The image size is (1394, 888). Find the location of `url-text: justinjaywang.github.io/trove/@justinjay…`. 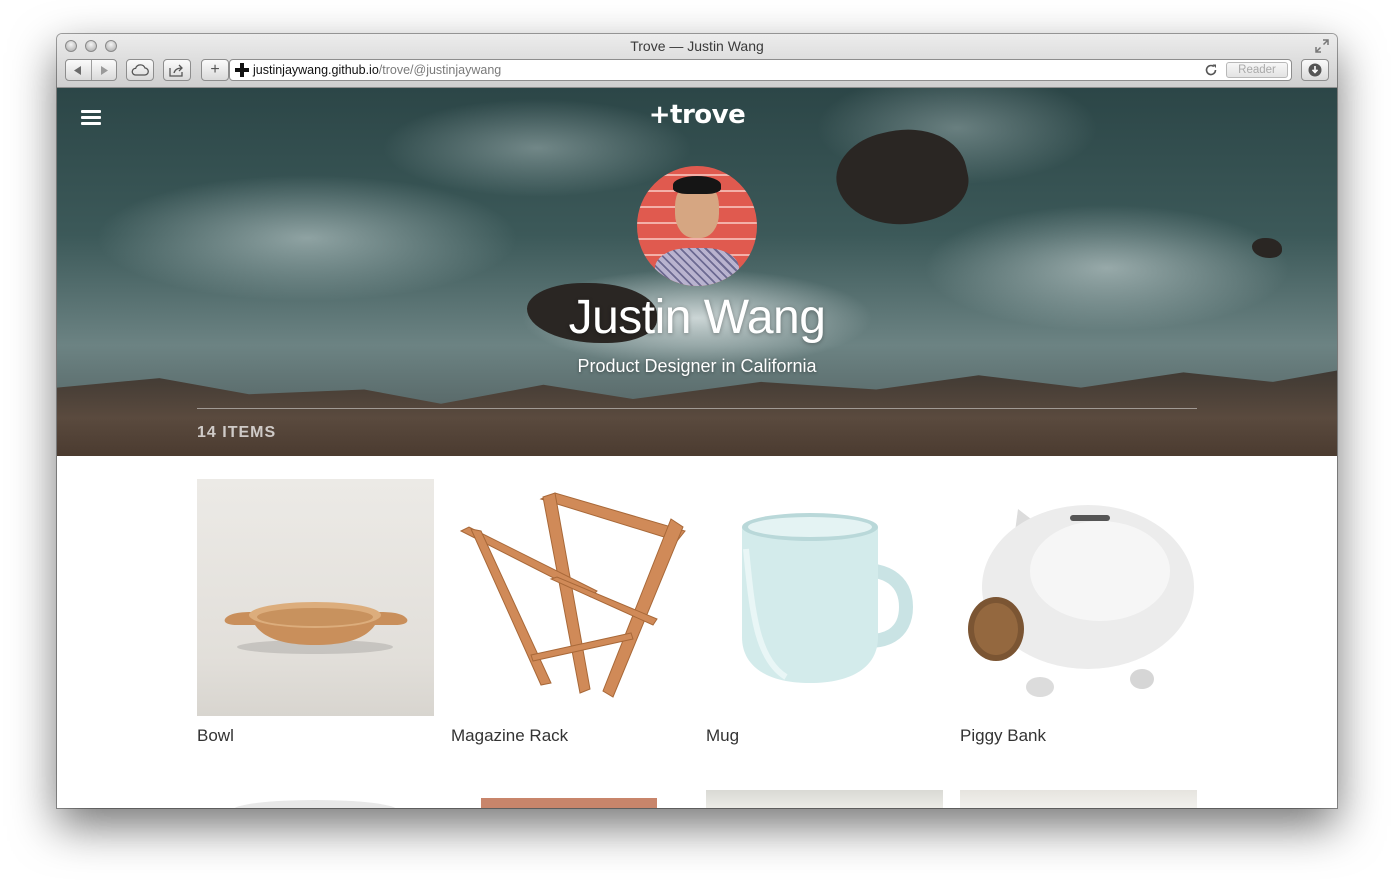

url-text: justinjaywang.github.io/trove/@justinjay… is located at coordinates (377, 70).